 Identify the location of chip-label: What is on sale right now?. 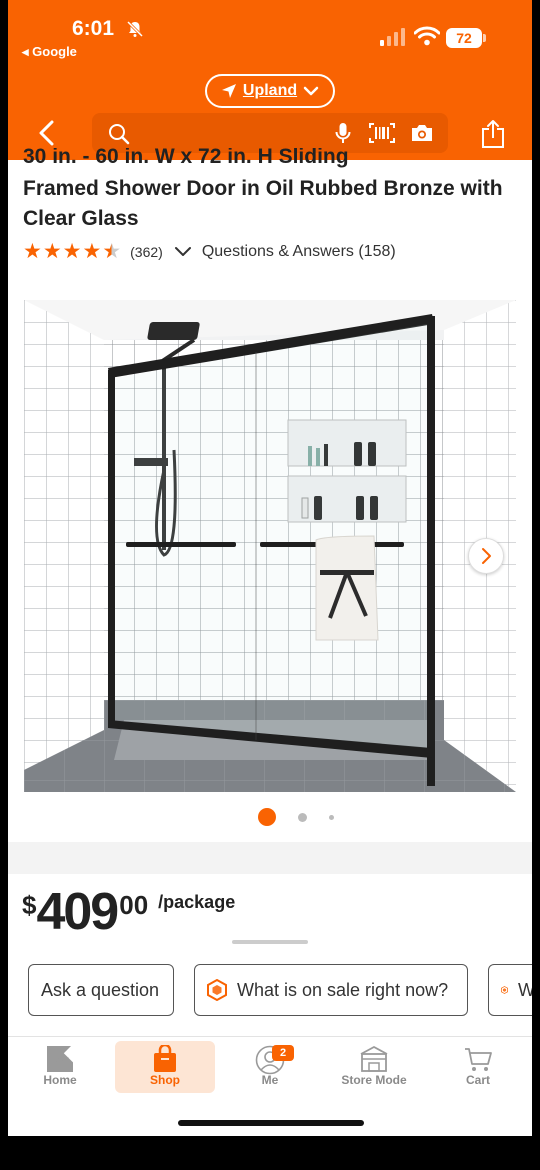
(343, 989).